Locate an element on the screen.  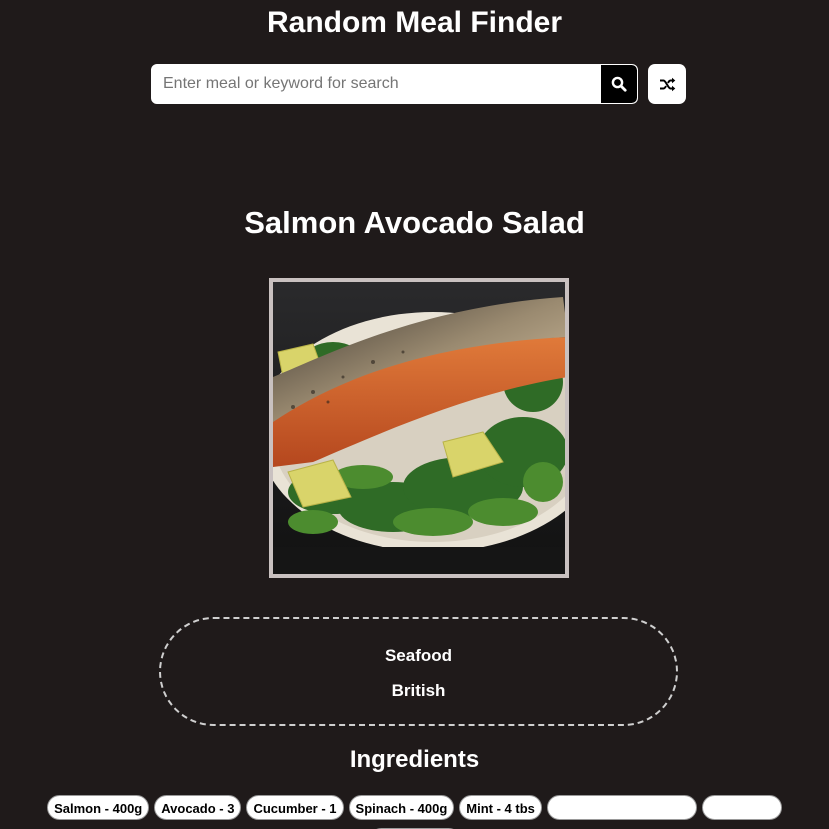
meal-title: Salmon Avocado Salad is located at coordinates (414, 222).